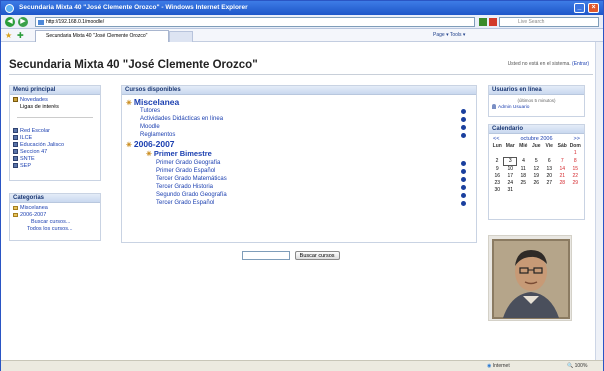  Describe the element at coordinates (150, 127) in the screenshot. I see `course-link: Moodle` at that location.